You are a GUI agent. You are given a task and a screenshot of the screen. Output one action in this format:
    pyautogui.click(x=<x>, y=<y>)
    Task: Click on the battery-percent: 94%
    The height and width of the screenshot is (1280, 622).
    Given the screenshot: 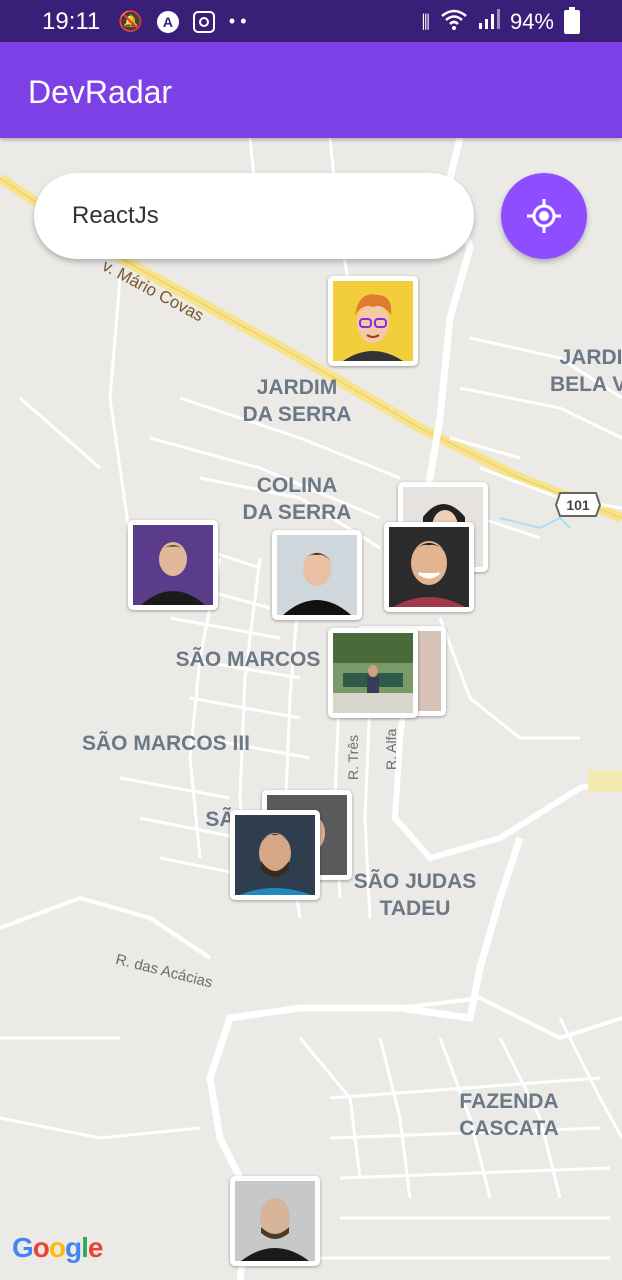 What is the action you would take?
    pyautogui.click(x=531, y=21)
    